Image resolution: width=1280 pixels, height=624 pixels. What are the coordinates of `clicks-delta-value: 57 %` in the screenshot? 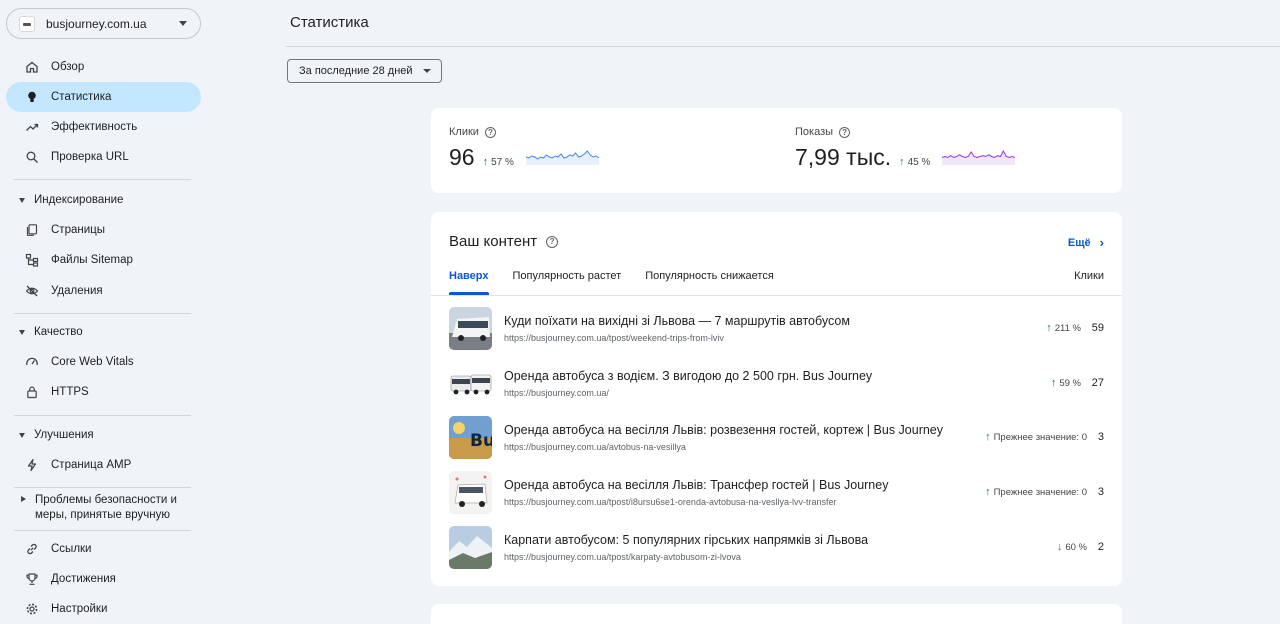 It's located at (502, 162).